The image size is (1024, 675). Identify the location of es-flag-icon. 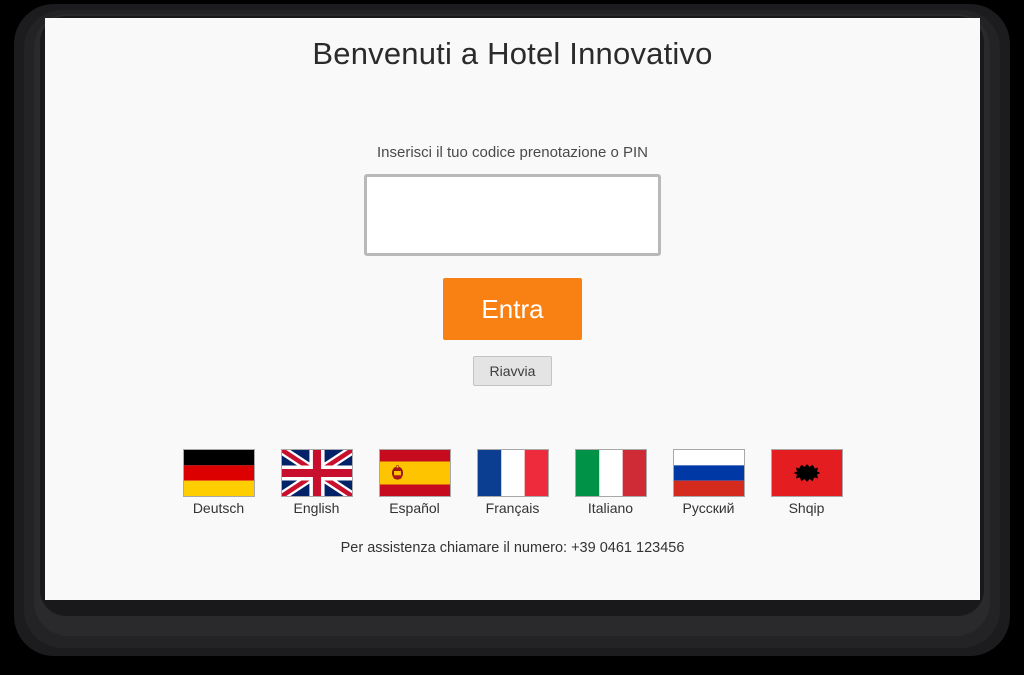
(414, 473).